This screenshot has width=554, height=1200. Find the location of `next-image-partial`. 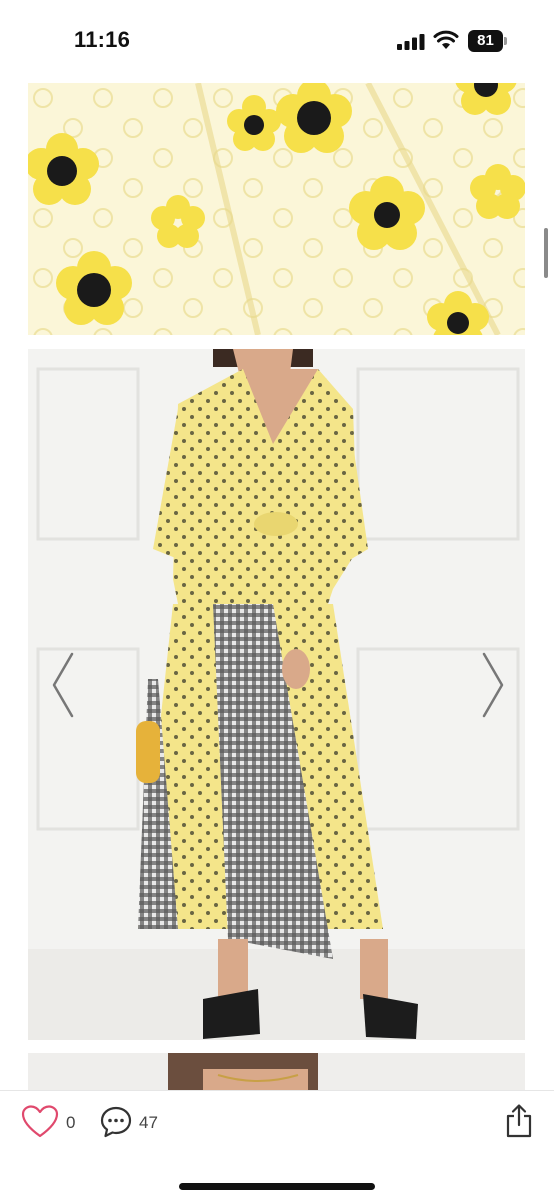

next-image-partial is located at coordinates (276, 1073).